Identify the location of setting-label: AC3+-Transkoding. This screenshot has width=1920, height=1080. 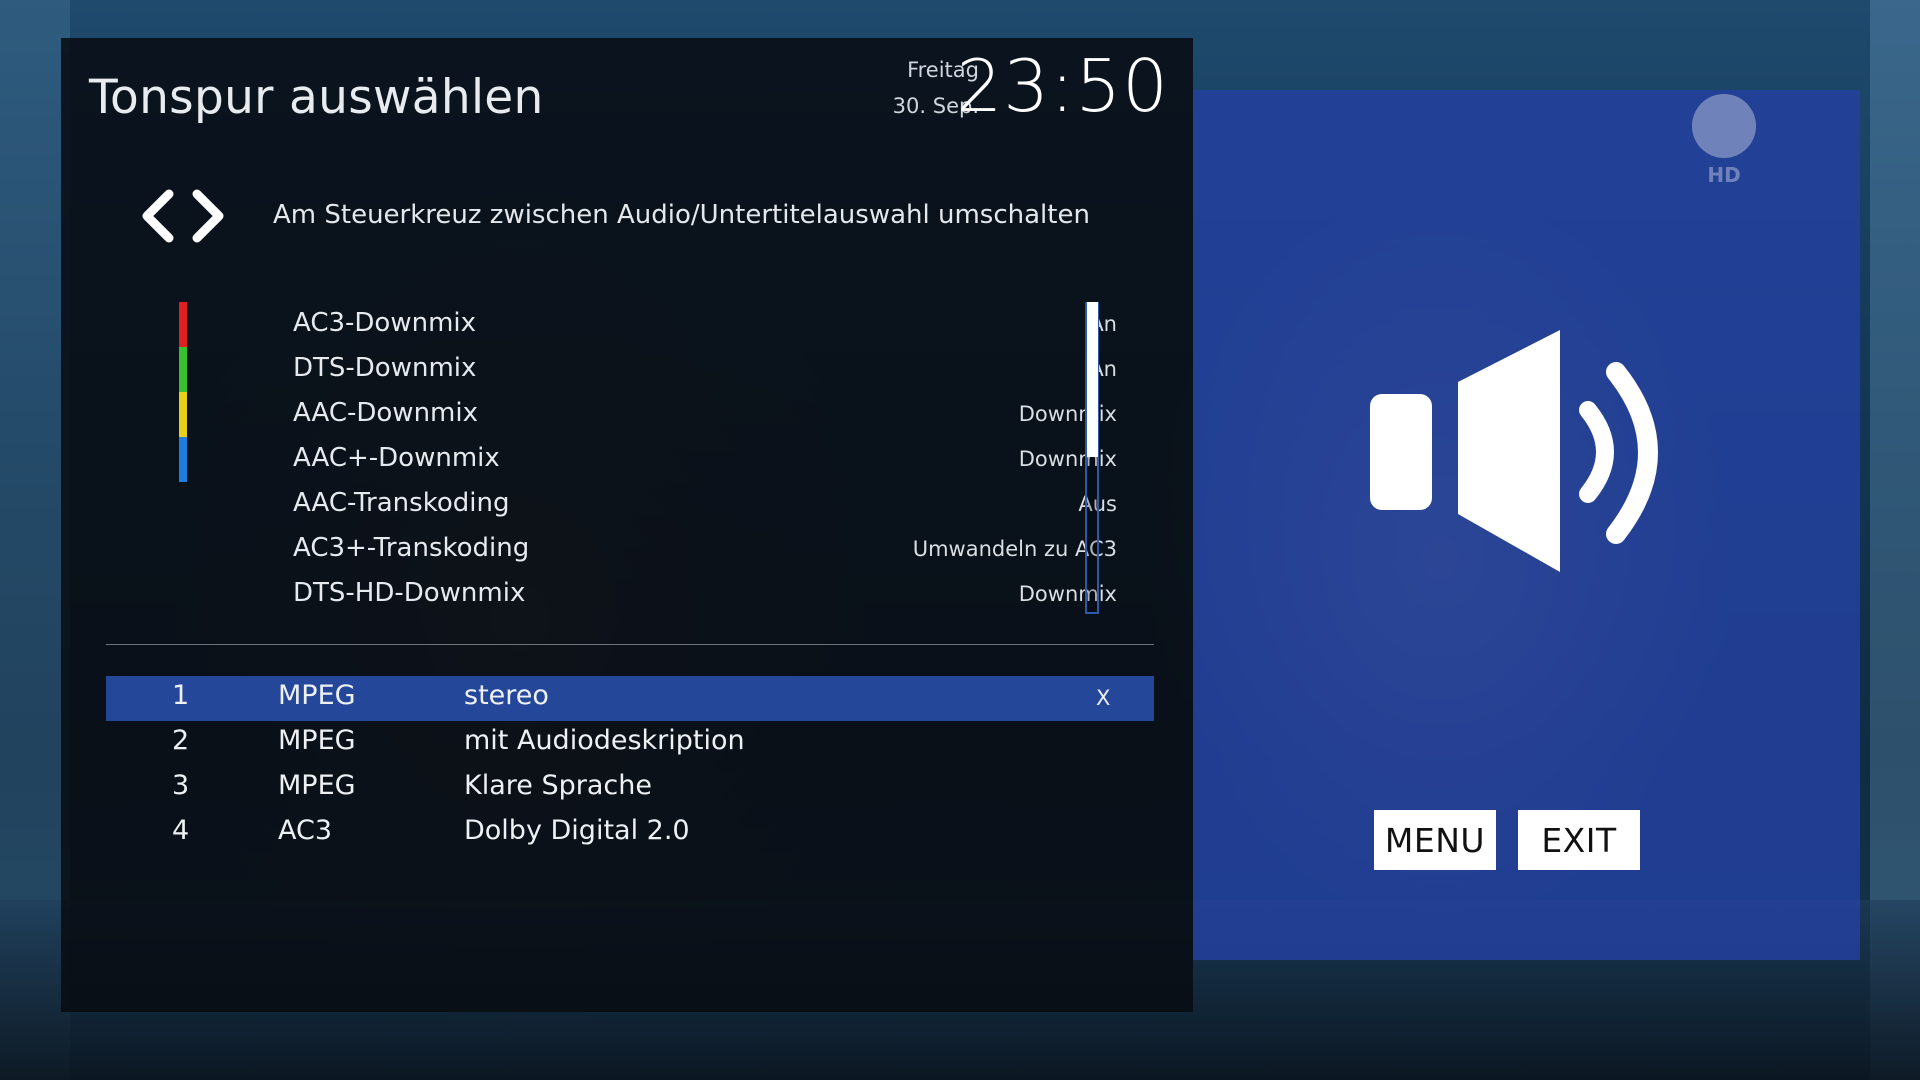
(411, 548).